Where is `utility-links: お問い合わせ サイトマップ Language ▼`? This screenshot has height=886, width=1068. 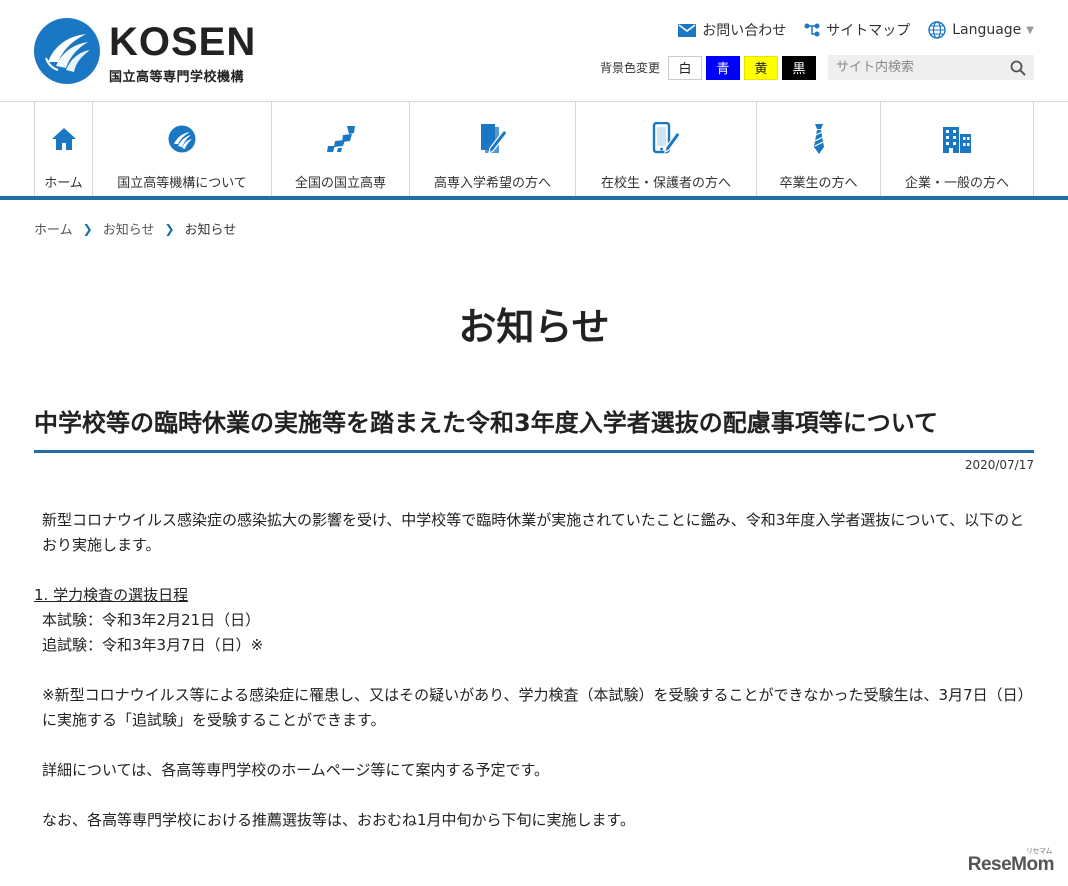
utility-links: お問い合わせ サイトマップ Language ▼ is located at coordinates (847, 30).